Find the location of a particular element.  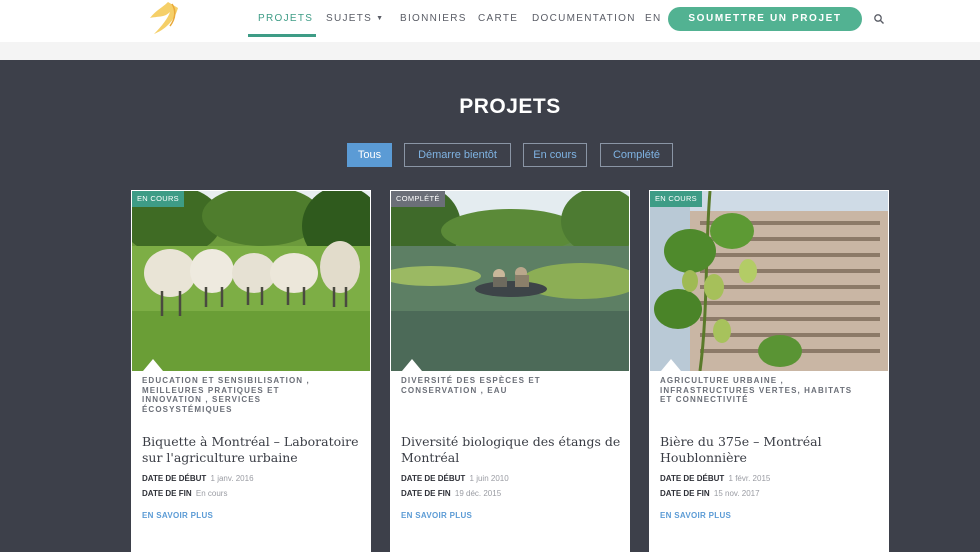

end-date: DATE DE FIN 15 nov. 2017 is located at coordinates (710, 493).